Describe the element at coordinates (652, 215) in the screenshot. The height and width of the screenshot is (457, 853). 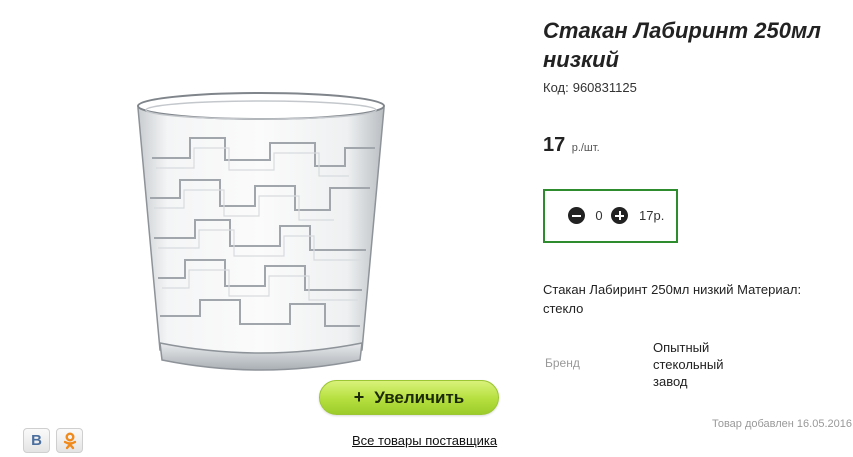
I see `quantity-total: 17р.` at that location.